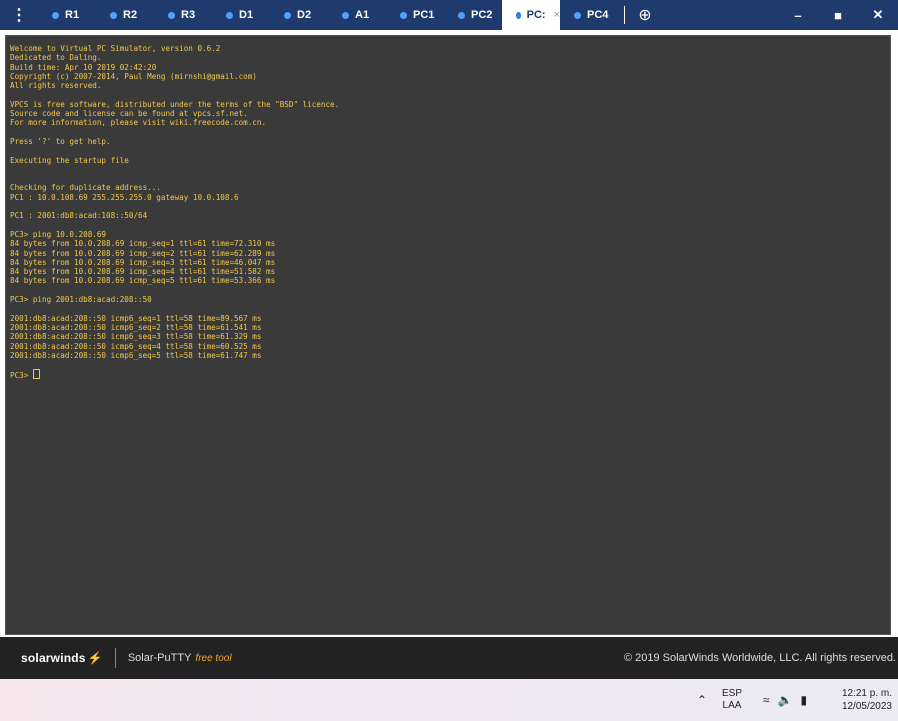 The height and width of the screenshot is (721, 898). I want to click on product-name: Solar-PuTTY free tool, so click(179, 658).